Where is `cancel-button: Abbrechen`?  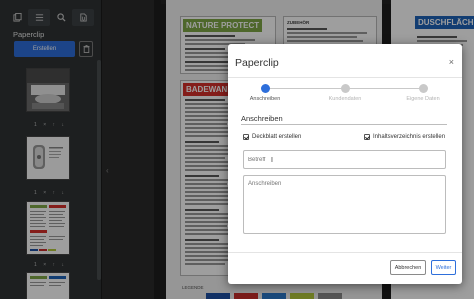
cancel-button: Abbrechen is located at coordinates (408, 267).